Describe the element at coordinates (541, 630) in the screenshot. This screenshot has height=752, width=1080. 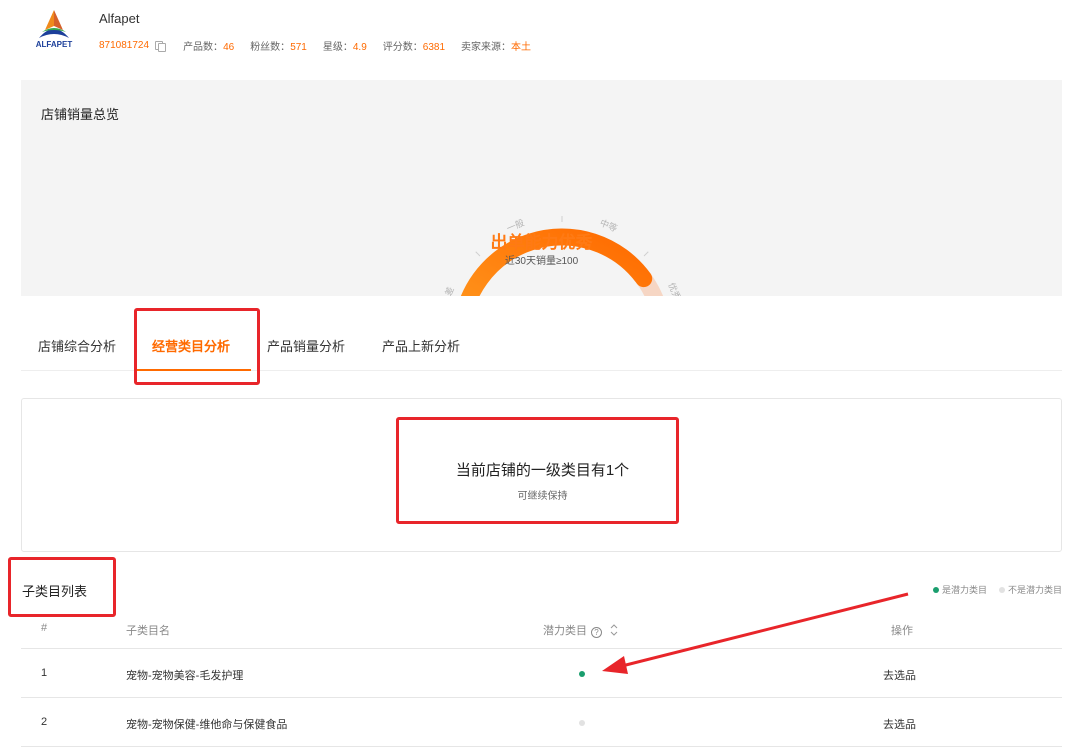
I see `table-header: # 子类目名 潜力类目? 操作` at that location.